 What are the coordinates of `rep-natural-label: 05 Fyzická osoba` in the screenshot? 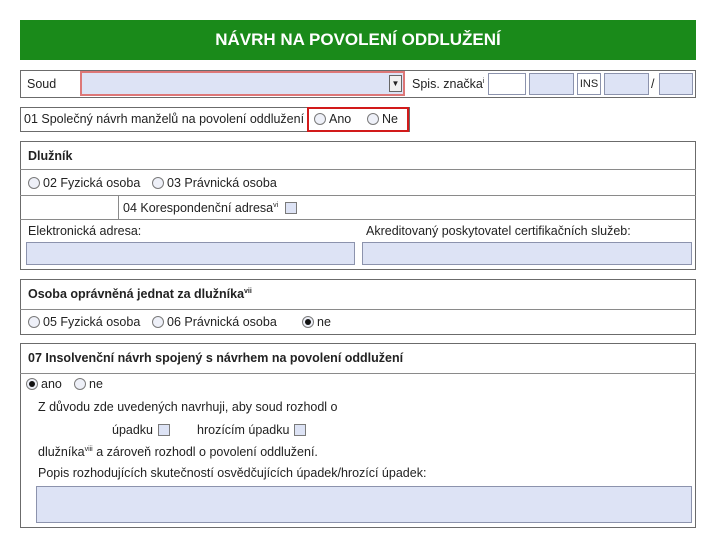 It's located at (92, 322).